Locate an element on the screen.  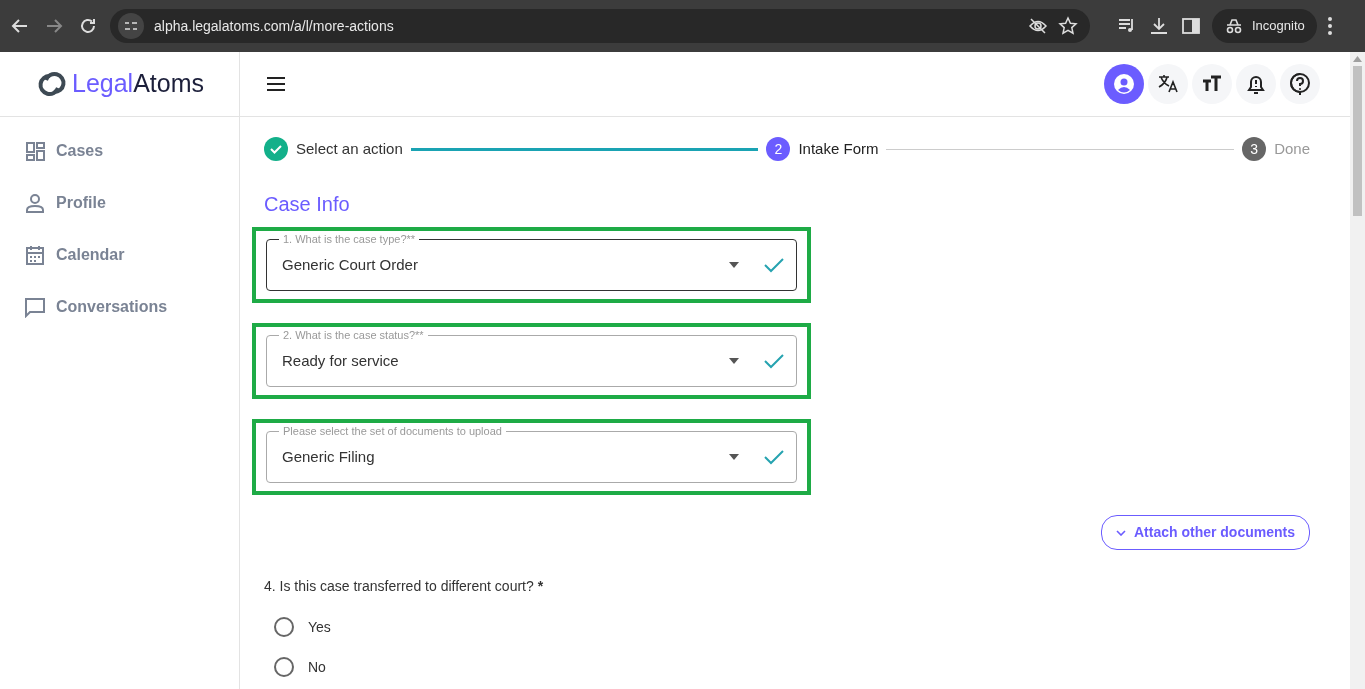
text-size-button is located at coordinates (1212, 84).